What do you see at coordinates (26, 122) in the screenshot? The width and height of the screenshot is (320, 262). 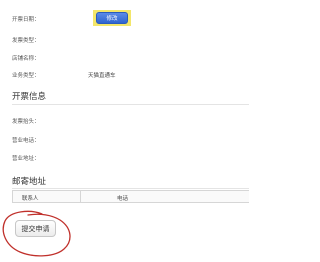 I see `invoice-header-label: 发票抬头：` at bounding box center [26, 122].